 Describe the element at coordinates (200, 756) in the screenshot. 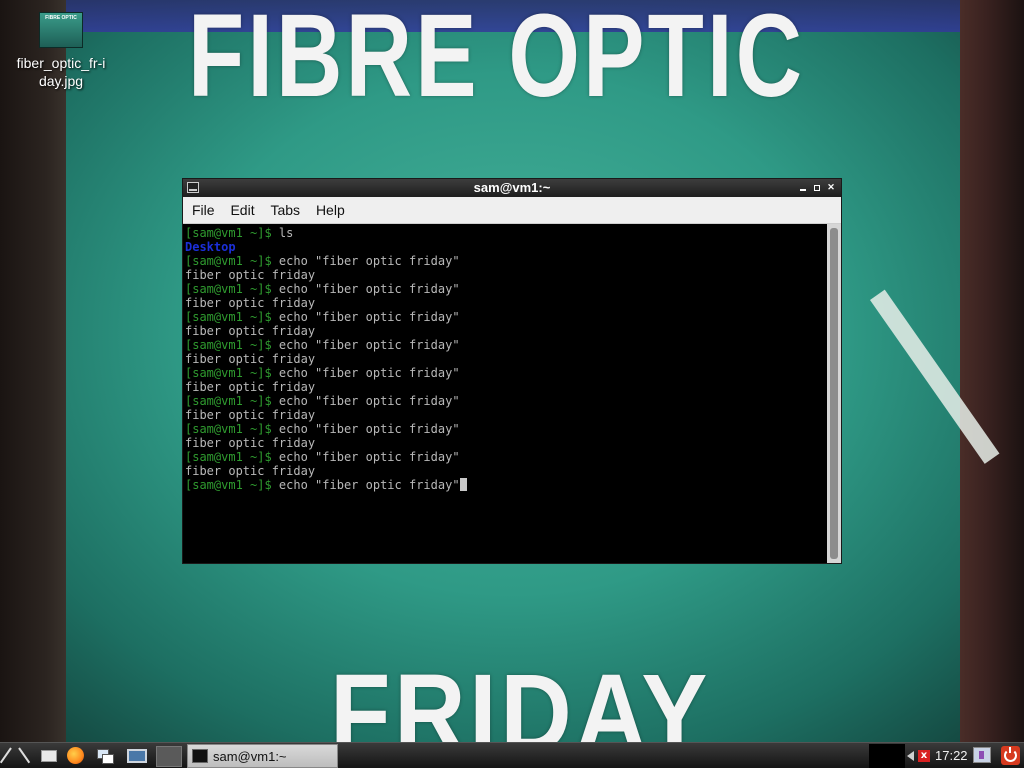

I see `terminal-icon` at that location.